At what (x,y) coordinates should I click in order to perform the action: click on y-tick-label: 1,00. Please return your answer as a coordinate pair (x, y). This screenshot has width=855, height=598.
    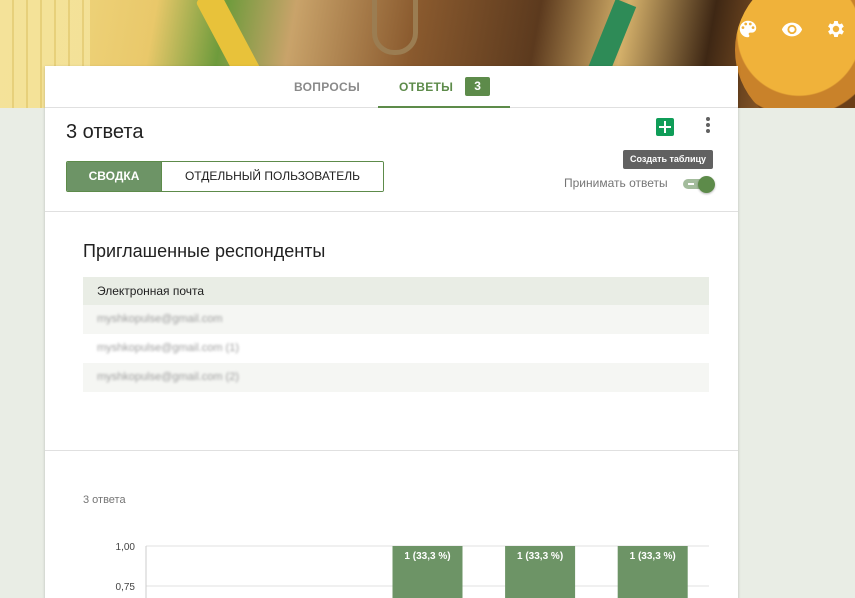
    Looking at the image, I should click on (126, 547).